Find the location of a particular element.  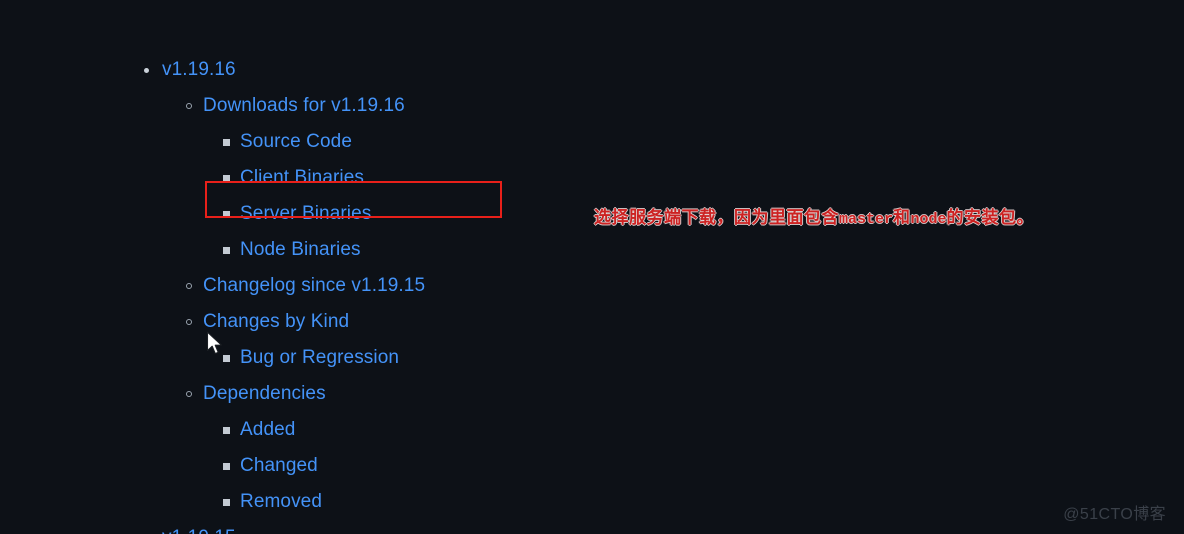

arrow-pointer-cursor-icon is located at coordinates (214, 343).